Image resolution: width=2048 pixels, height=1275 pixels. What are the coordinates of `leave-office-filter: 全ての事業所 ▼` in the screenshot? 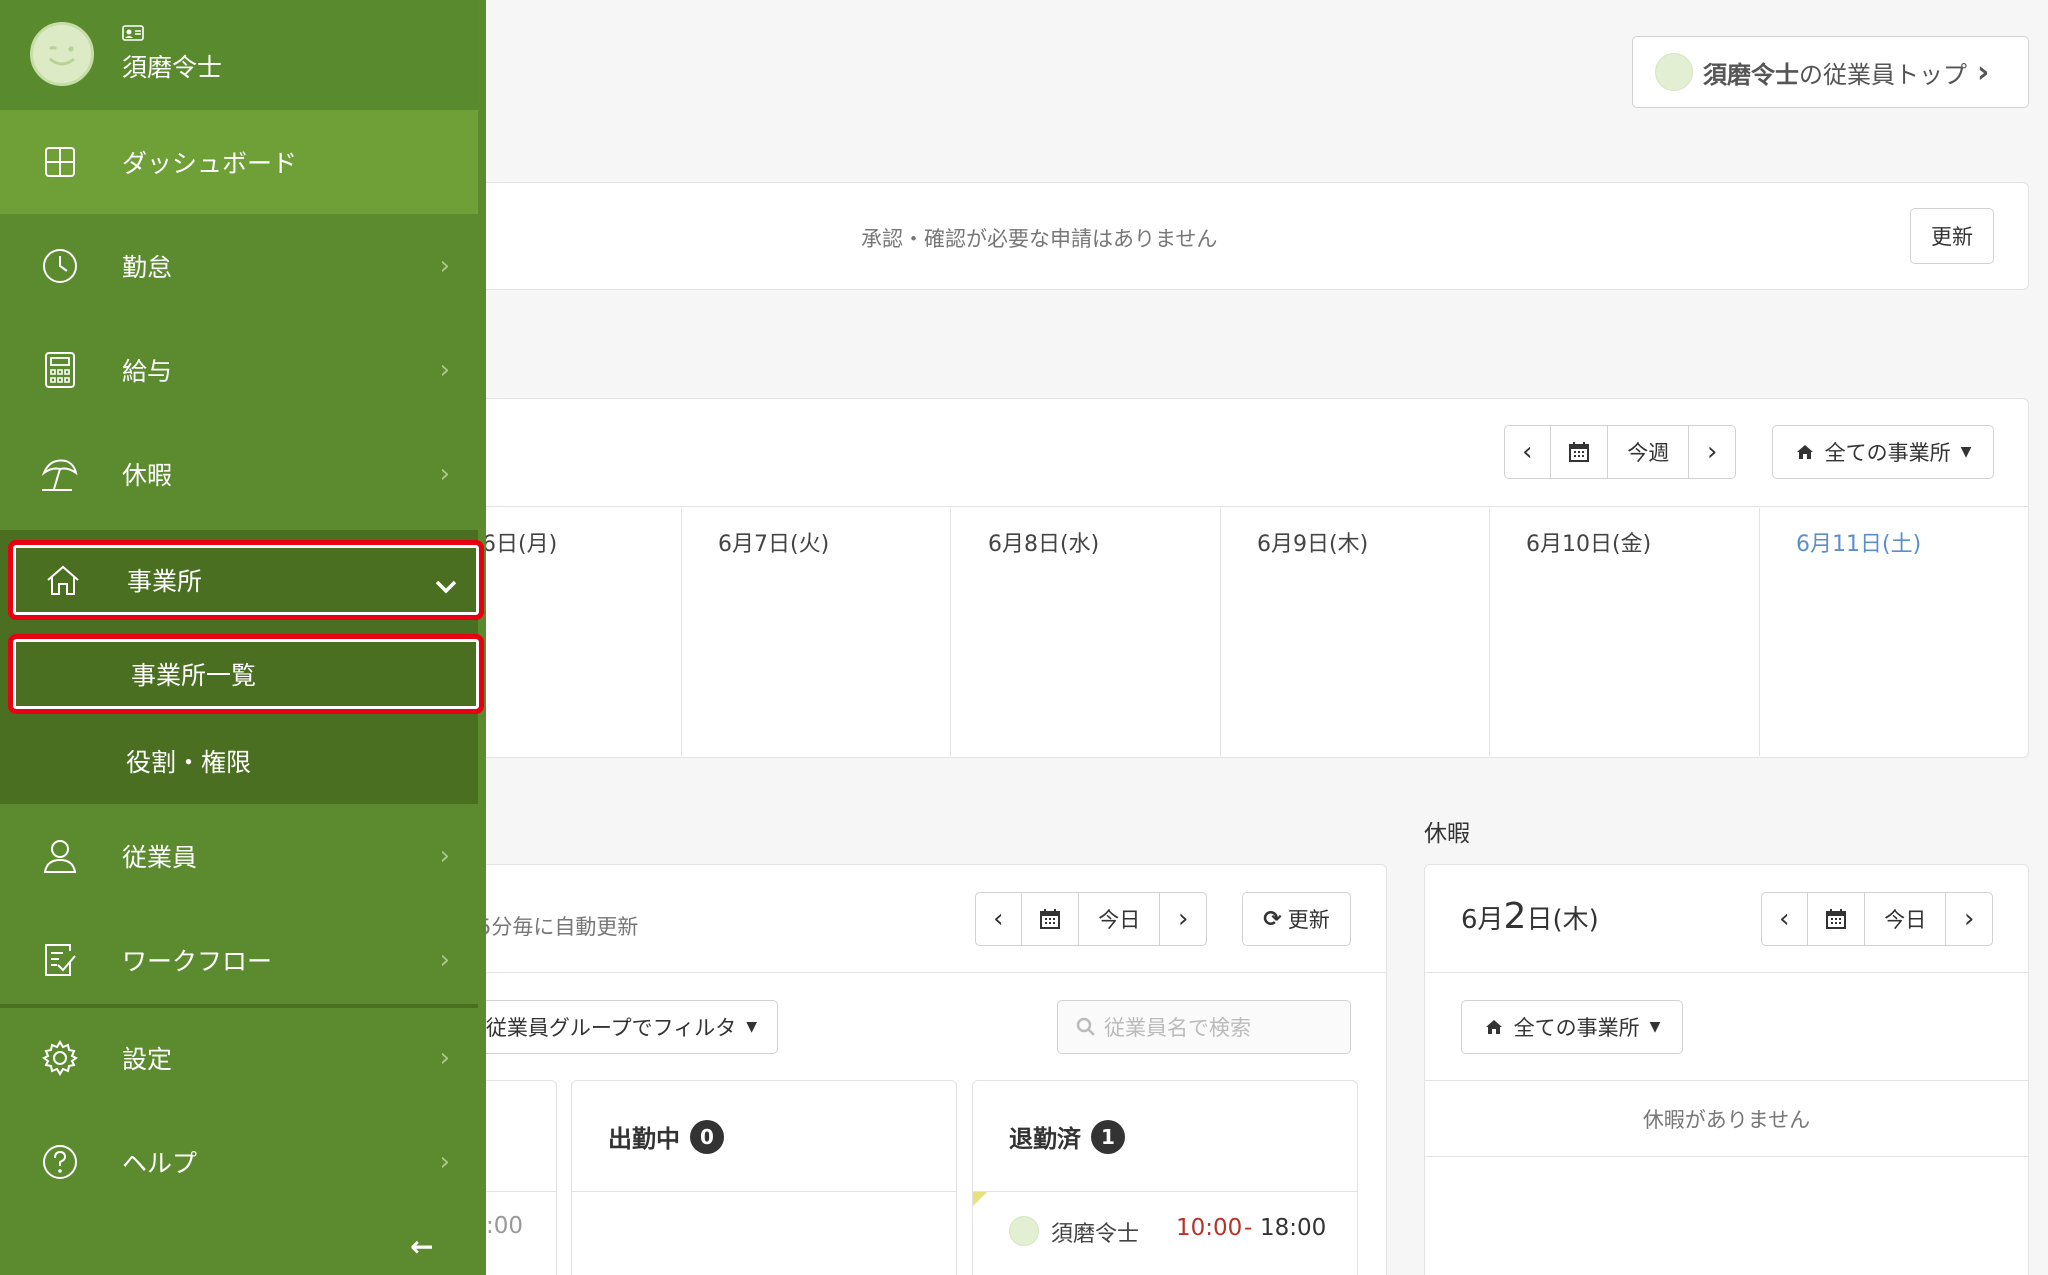 It's located at (1572, 1027).